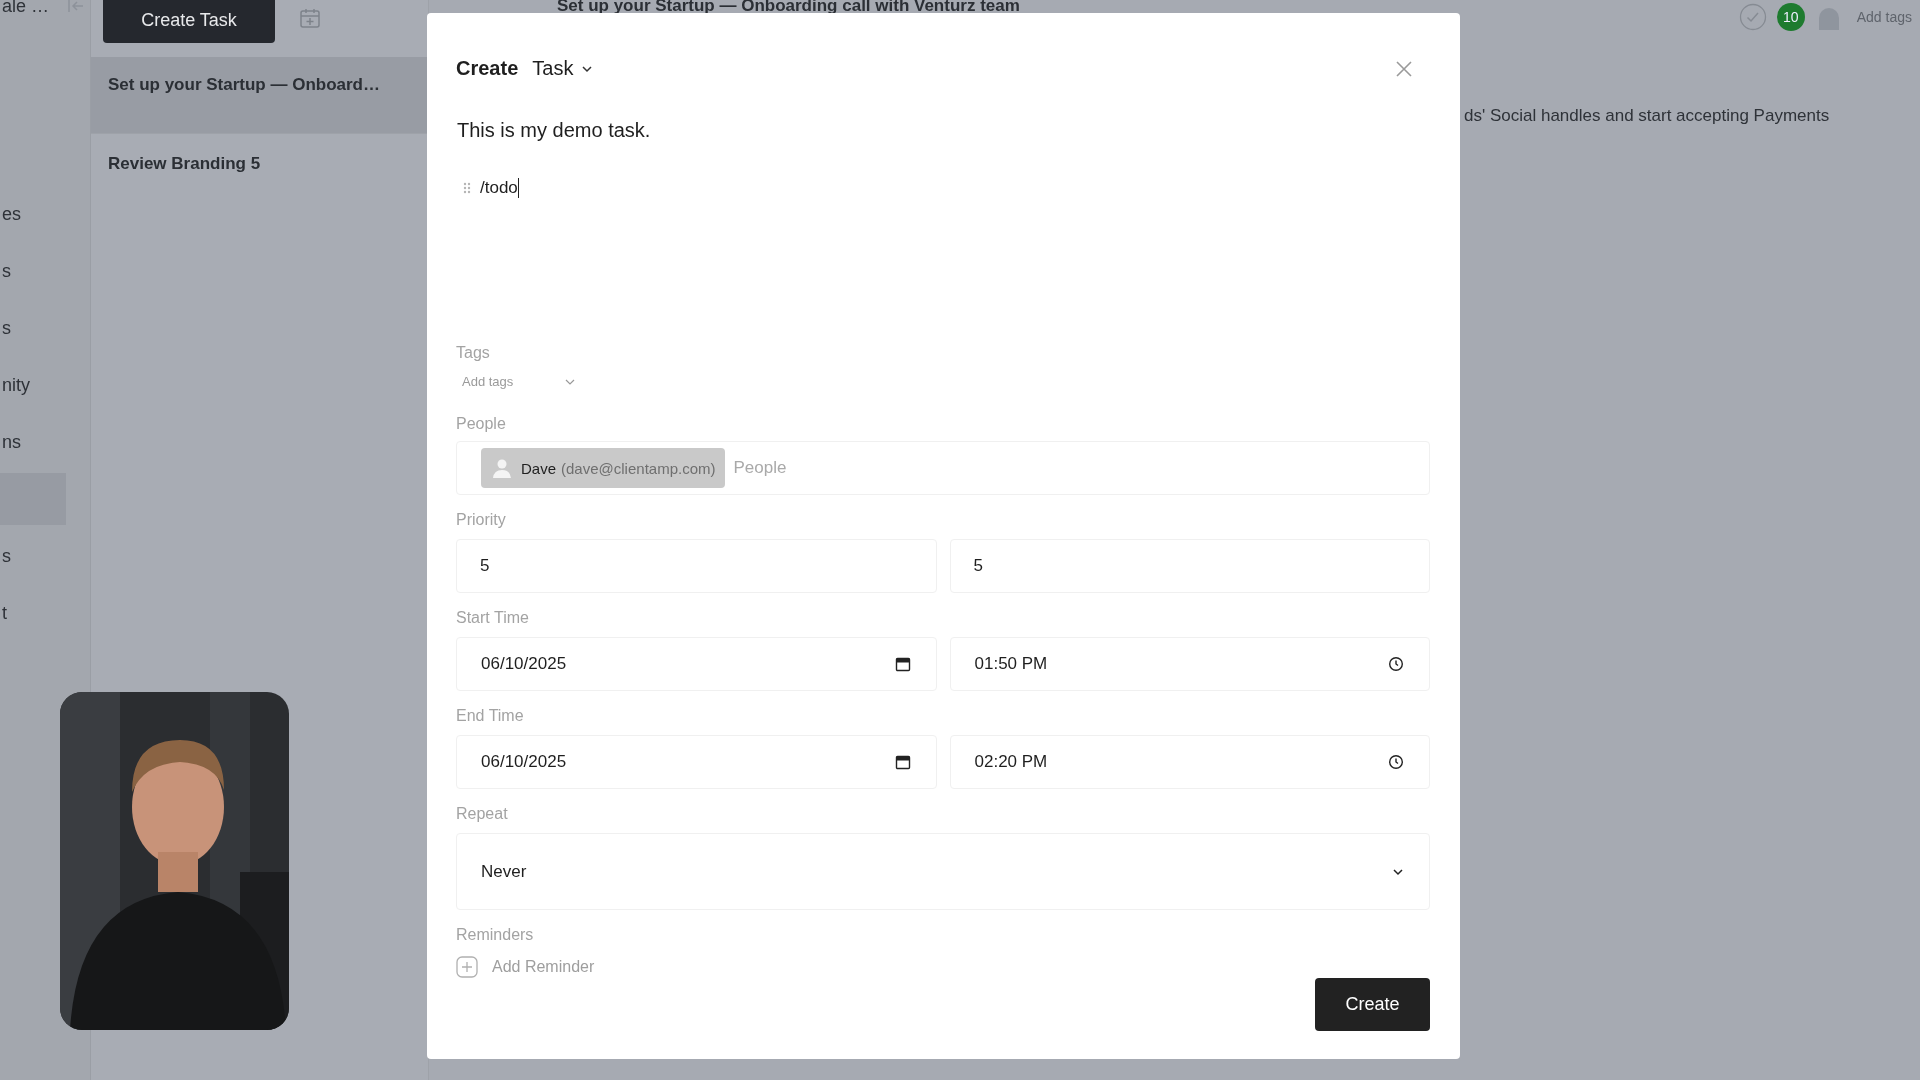 This screenshot has width=1920, height=1080. I want to click on repeat-dropdown: Never, so click(943, 871).